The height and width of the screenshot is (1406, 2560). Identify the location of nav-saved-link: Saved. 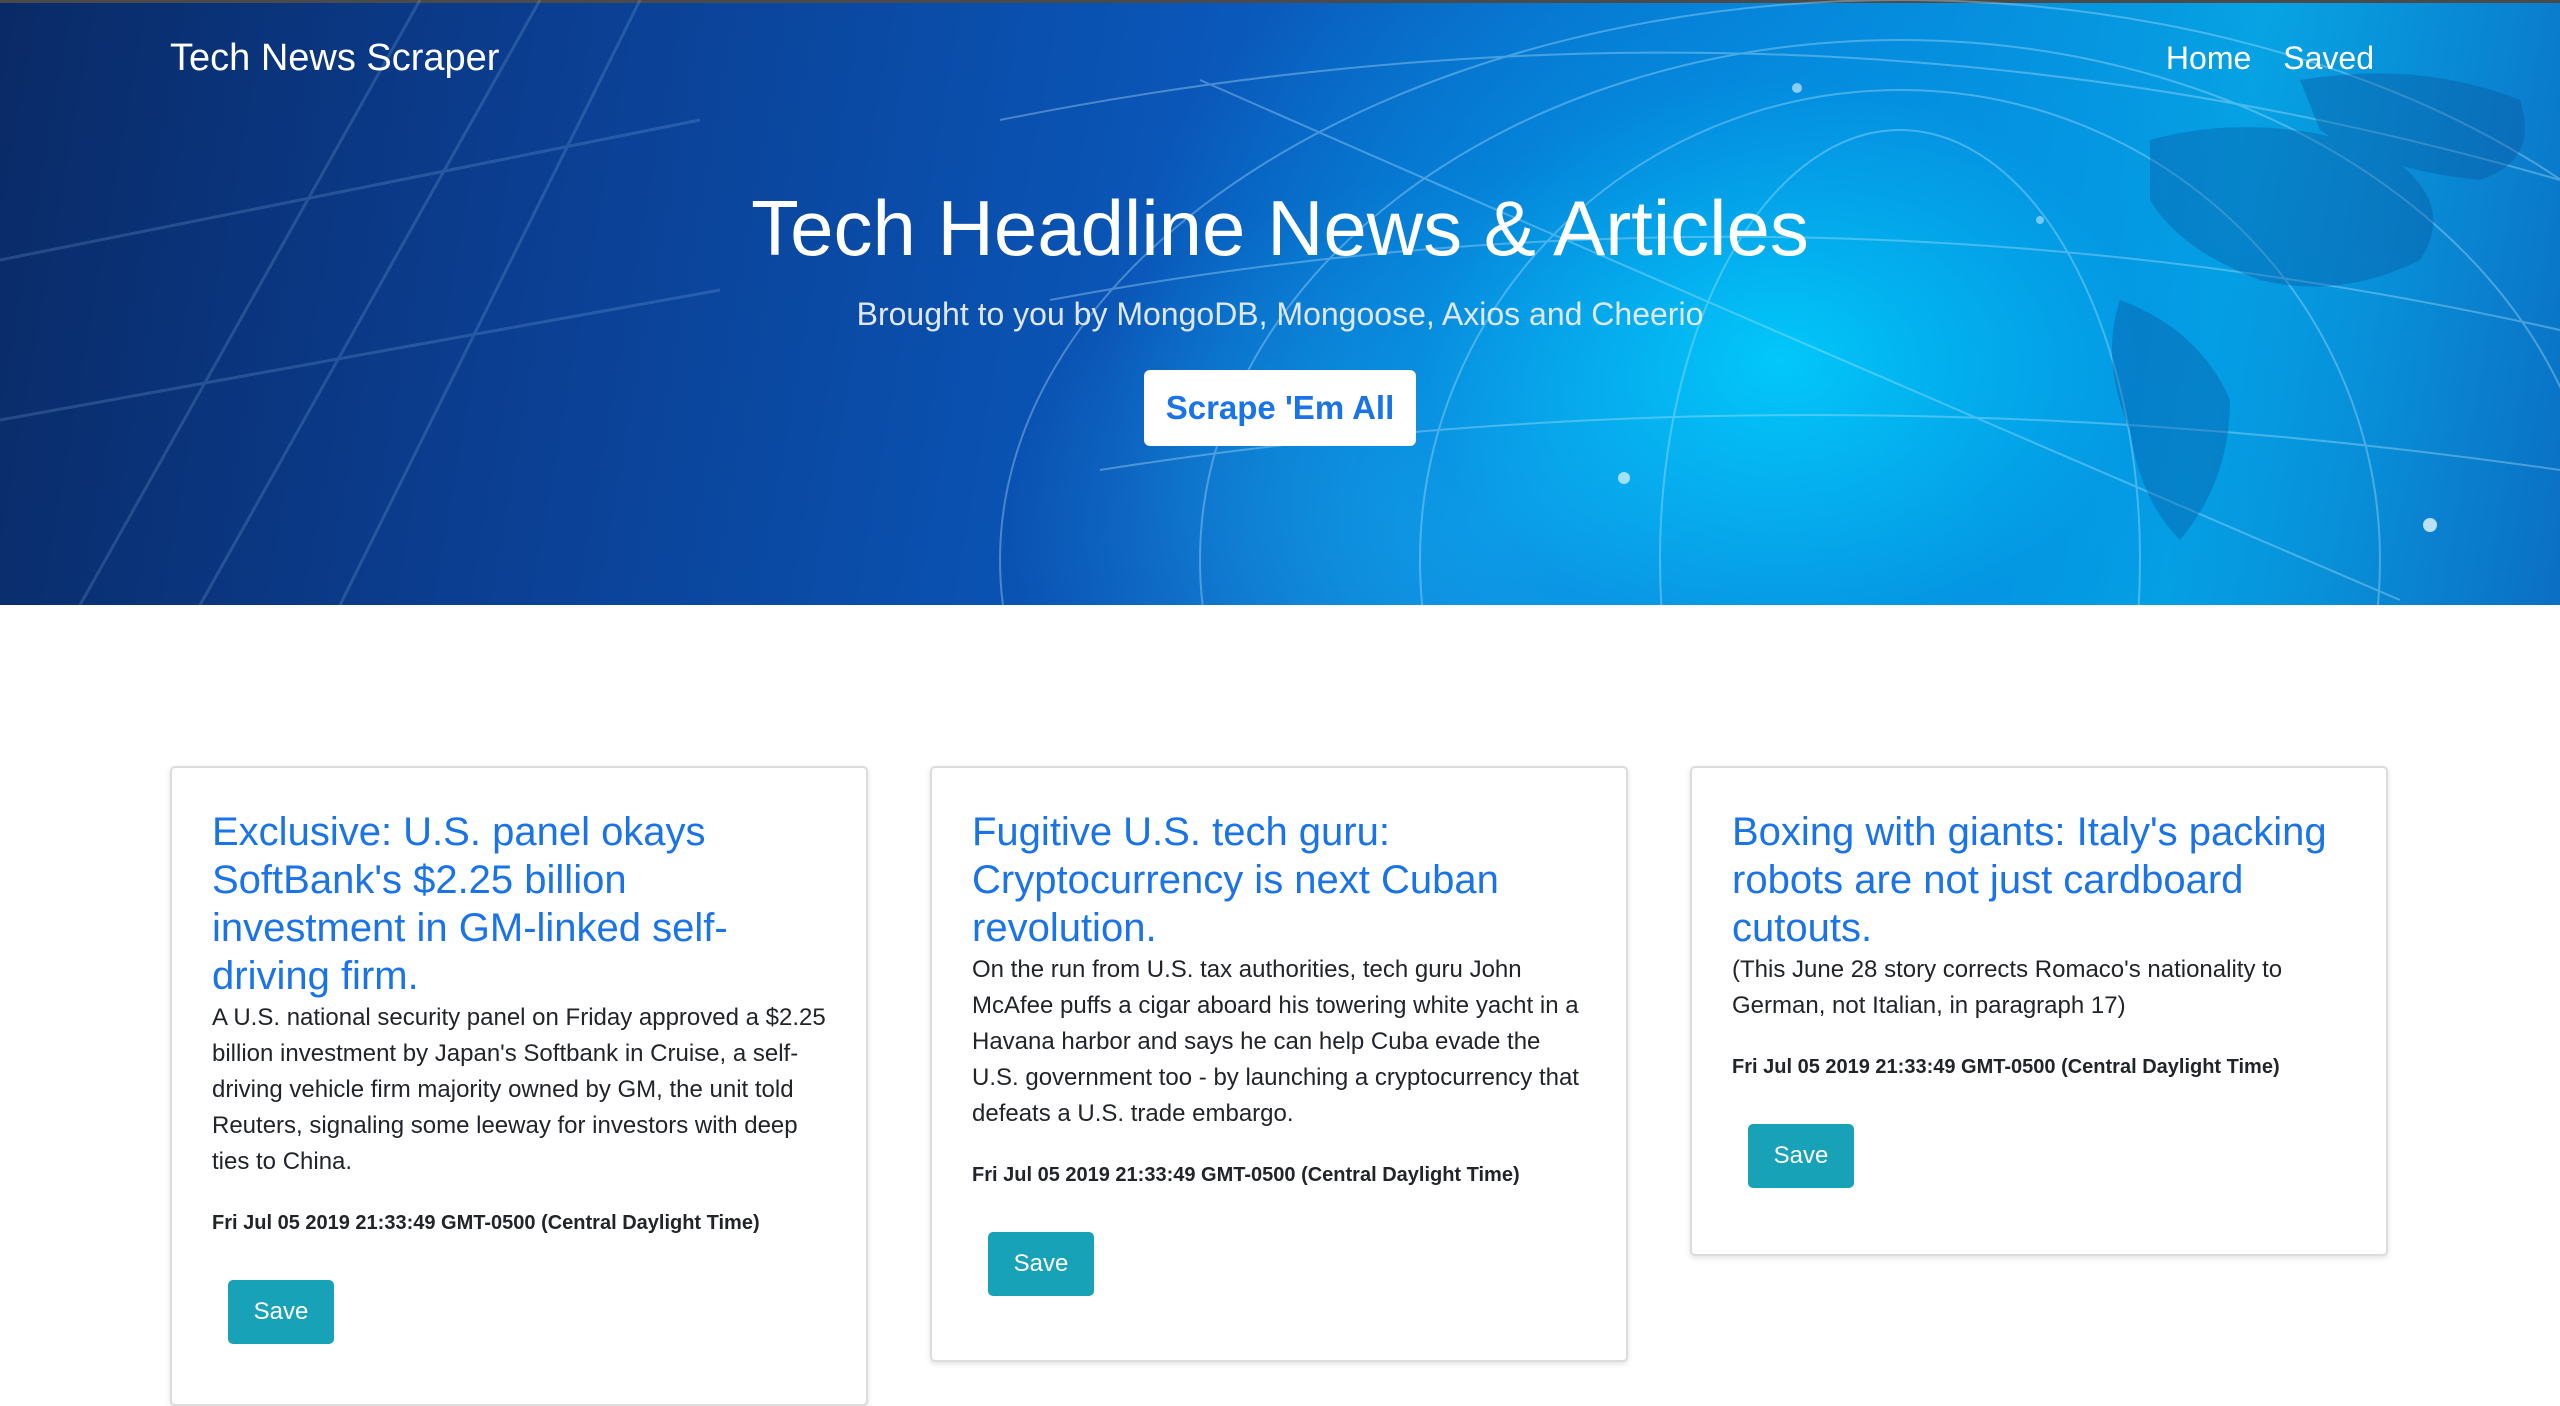
(2328, 58).